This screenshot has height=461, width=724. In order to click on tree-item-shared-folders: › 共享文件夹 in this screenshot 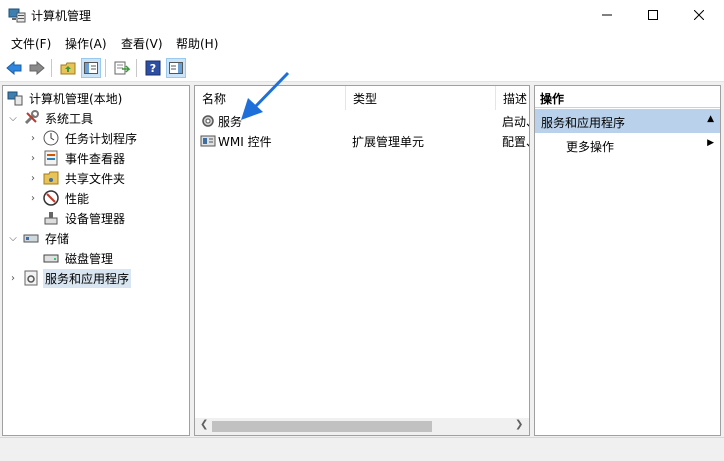, I will do `click(77, 178)`.